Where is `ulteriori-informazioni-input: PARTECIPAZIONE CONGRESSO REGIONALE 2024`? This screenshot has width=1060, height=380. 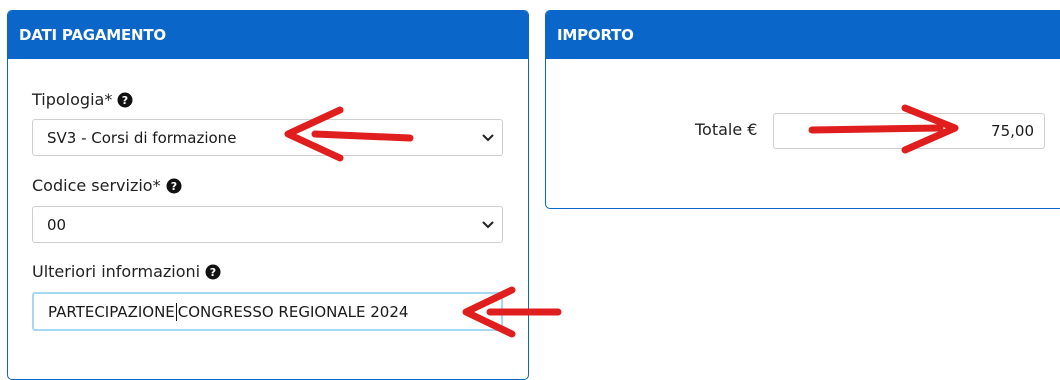
ulteriori-informazioni-input: PARTECIPAZIONE CONGRESSO REGIONALE 2024 is located at coordinates (267, 311).